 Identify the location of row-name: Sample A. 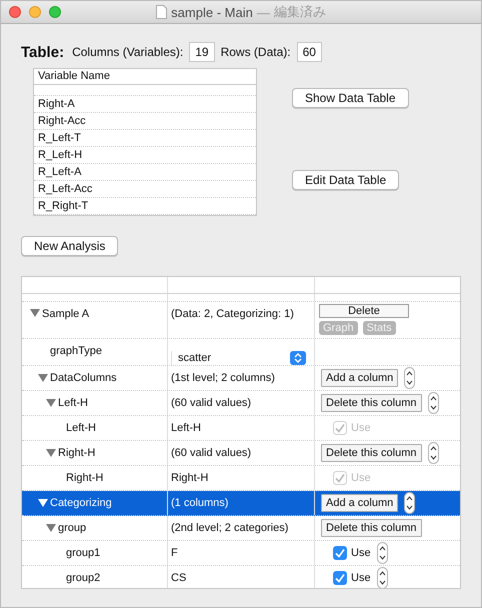
(66, 314).